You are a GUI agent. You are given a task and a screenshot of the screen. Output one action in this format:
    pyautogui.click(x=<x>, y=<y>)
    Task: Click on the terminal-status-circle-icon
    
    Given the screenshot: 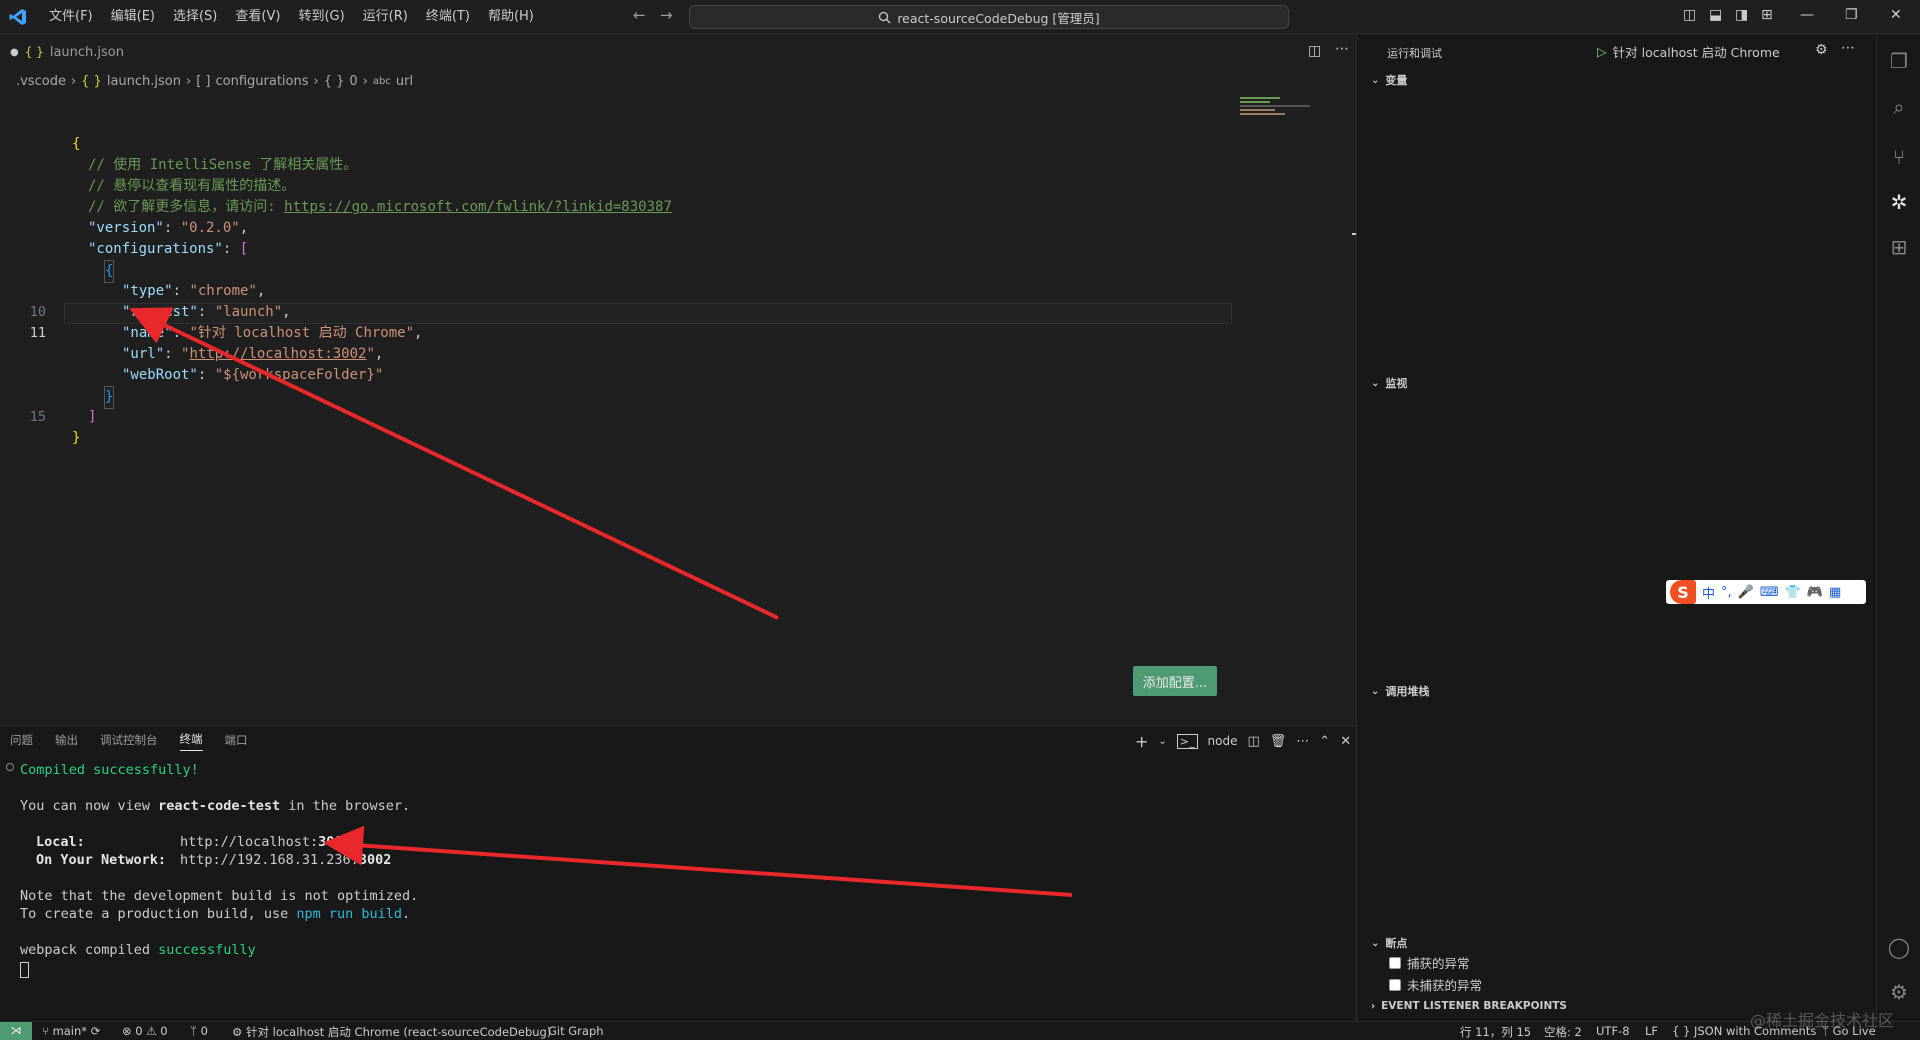 What is the action you would take?
    pyautogui.click(x=10, y=767)
    